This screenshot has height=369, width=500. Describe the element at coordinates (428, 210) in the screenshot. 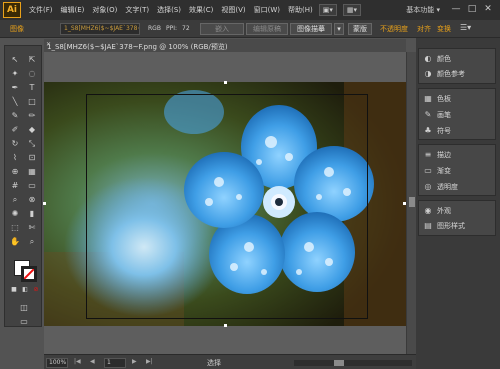

I see `appearance-icon: ◉` at that location.